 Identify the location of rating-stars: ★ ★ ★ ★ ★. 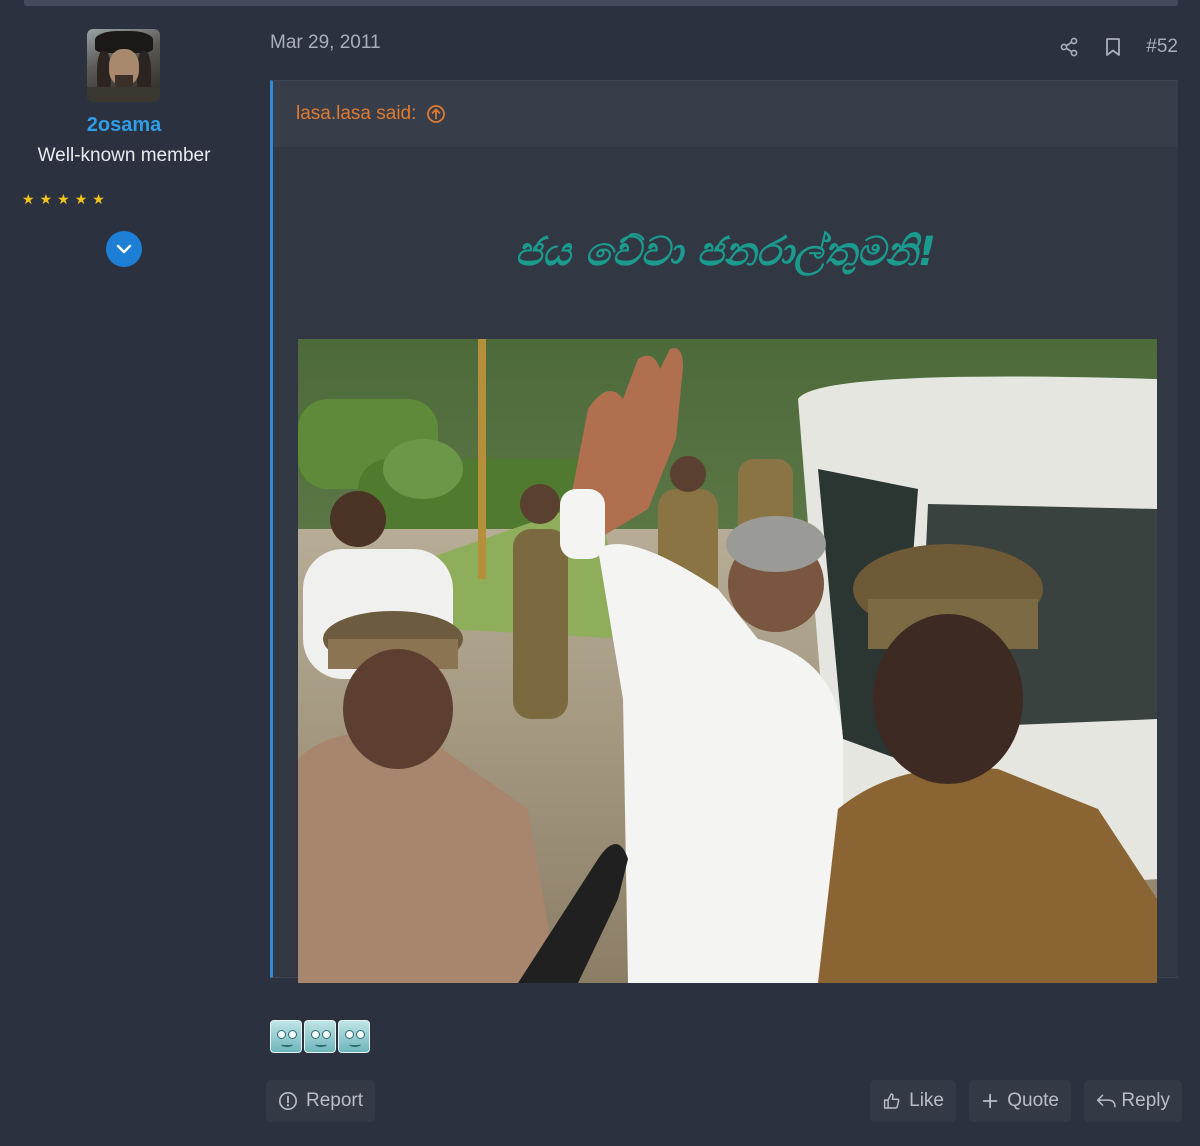
(63, 199).